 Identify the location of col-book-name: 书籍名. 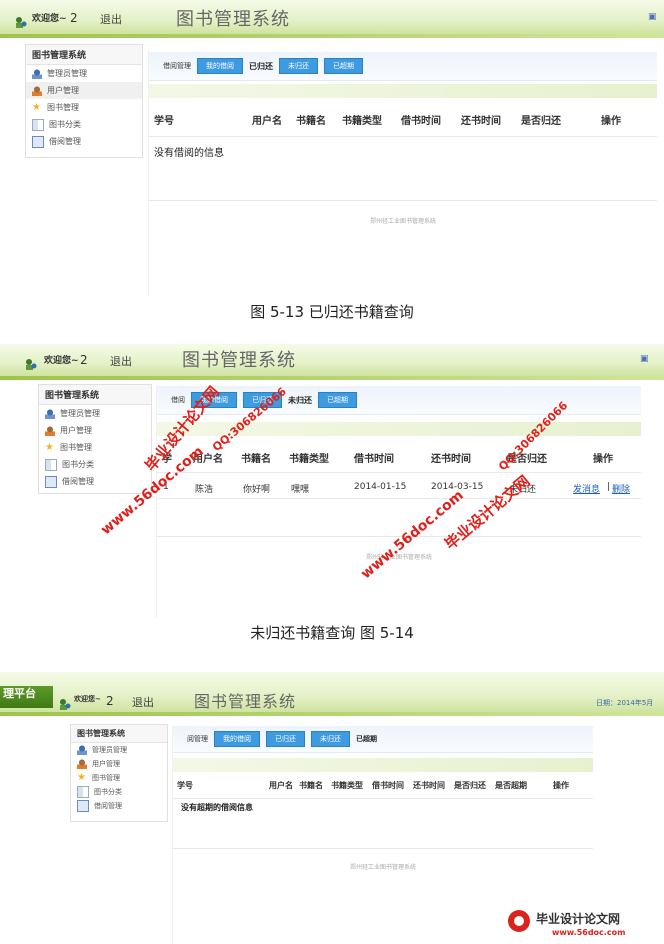
(311, 121).